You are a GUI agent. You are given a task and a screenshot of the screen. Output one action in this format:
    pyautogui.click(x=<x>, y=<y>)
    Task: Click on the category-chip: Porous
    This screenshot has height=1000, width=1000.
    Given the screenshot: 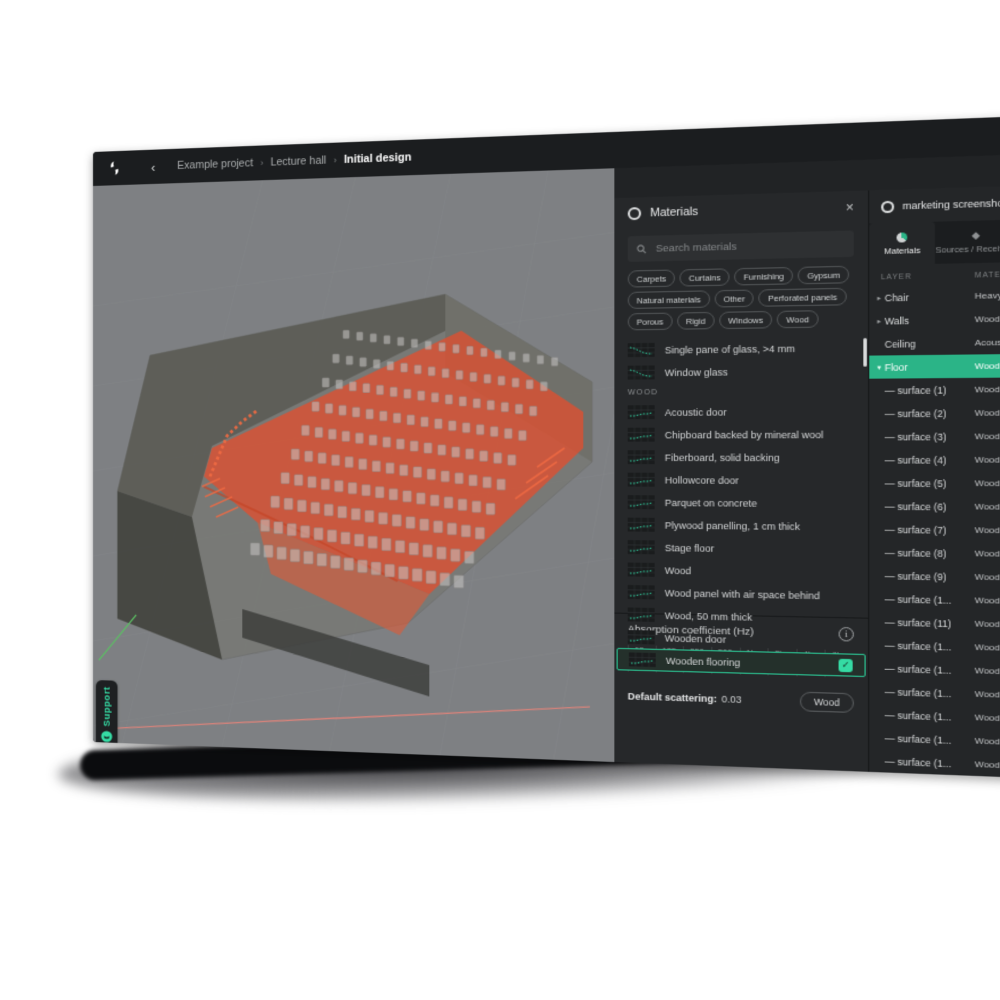 What is the action you would take?
    pyautogui.click(x=650, y=321)
    